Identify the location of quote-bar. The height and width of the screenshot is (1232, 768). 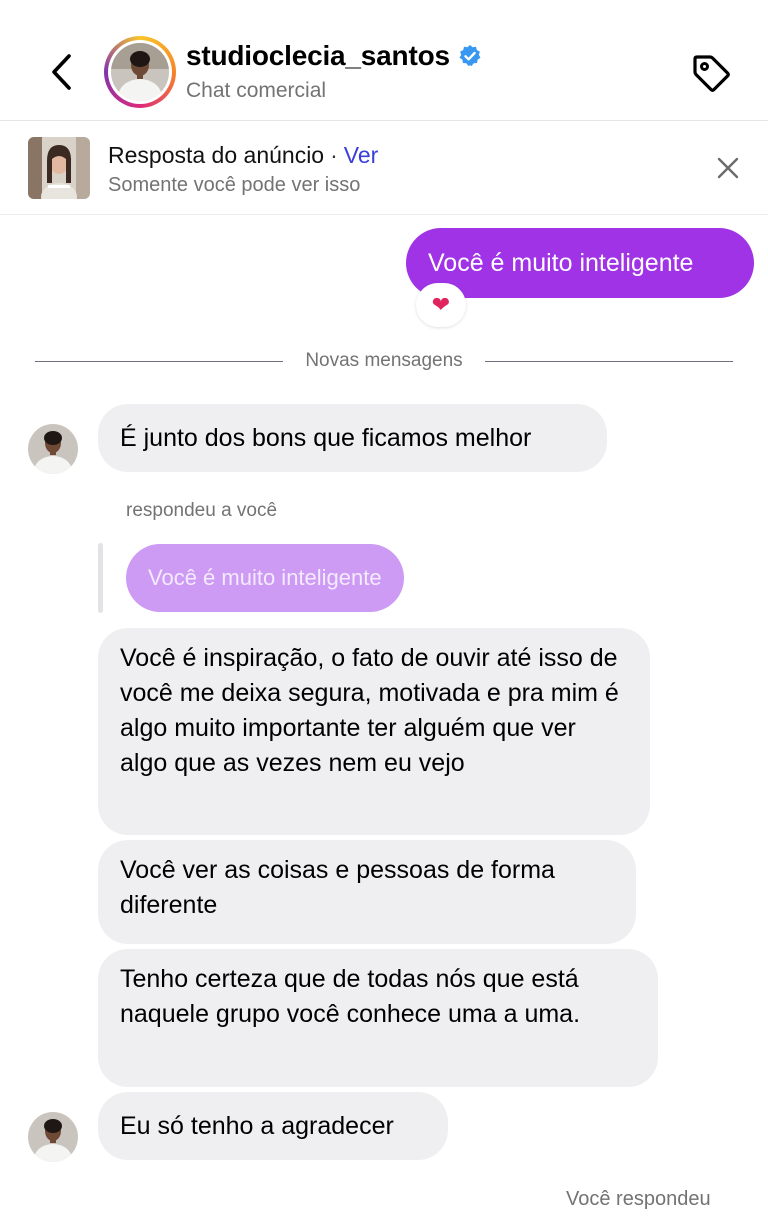
(100, 578).